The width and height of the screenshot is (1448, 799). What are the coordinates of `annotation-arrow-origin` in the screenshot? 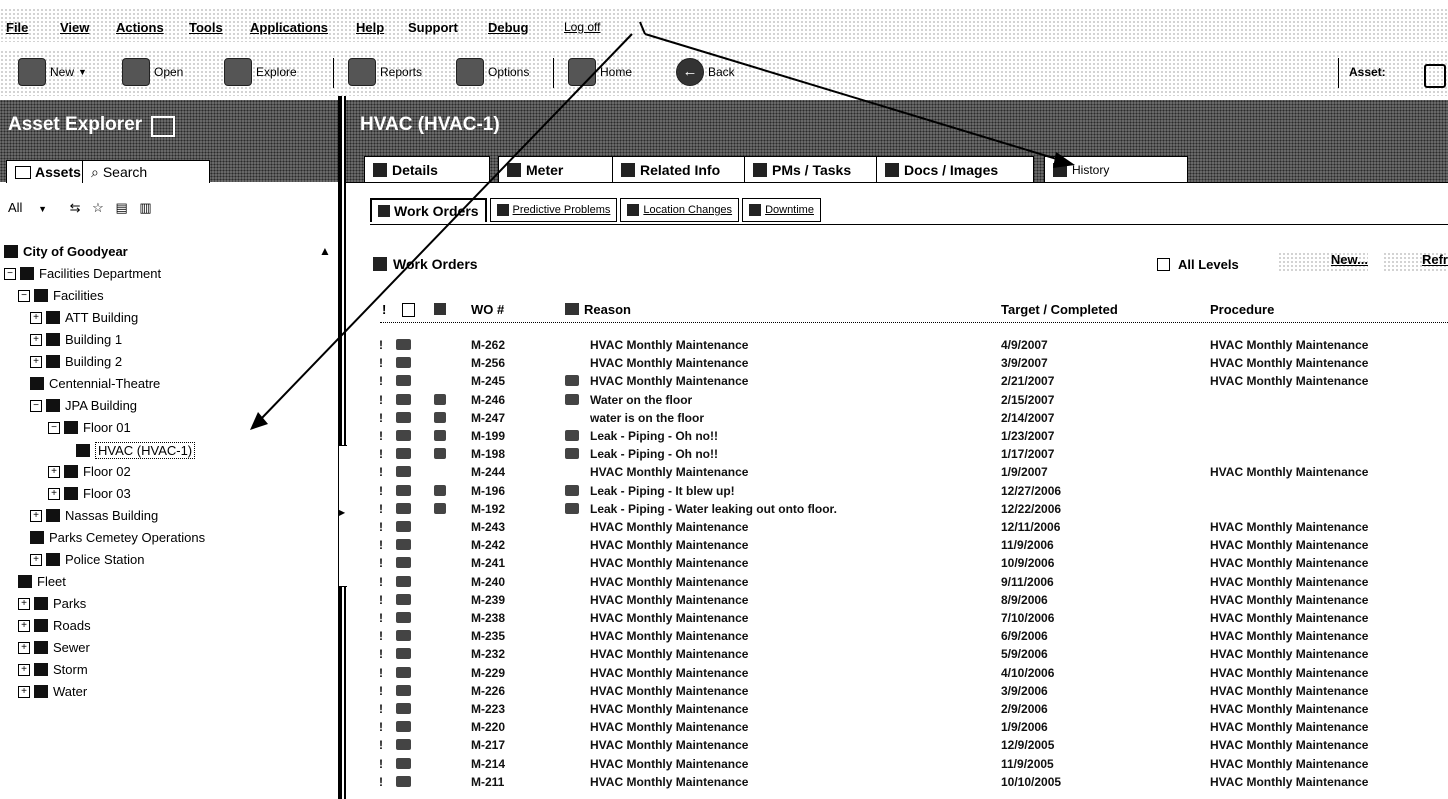 It's located at (642, 28).